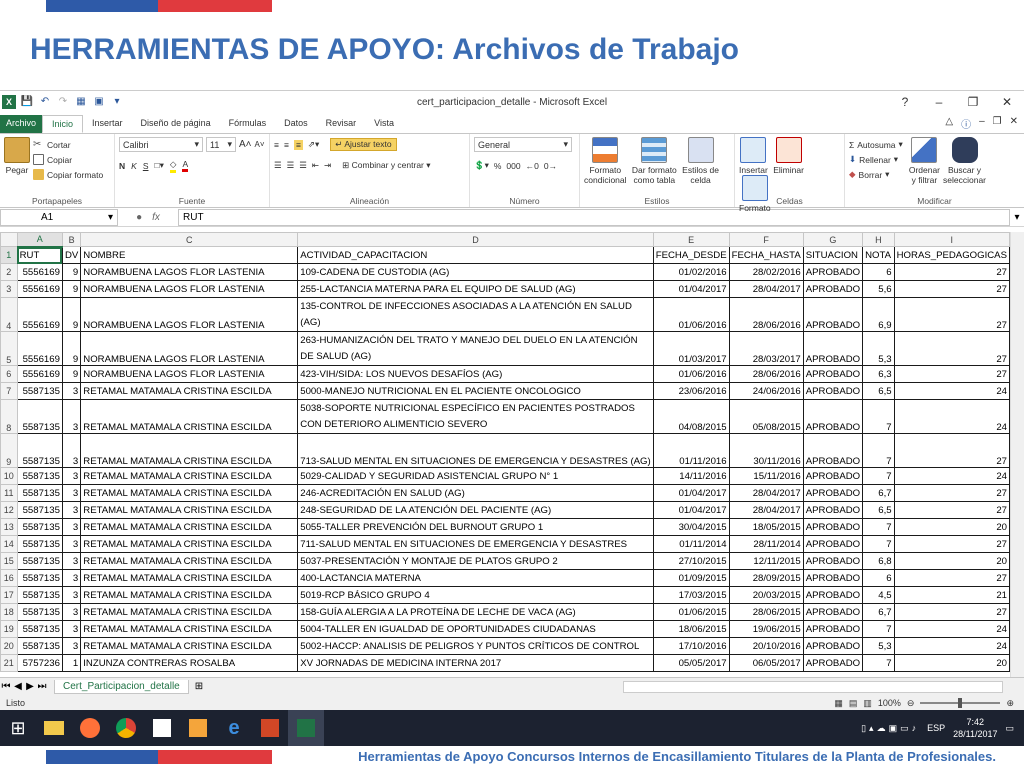  Describe the element at coordinates (291, 165) in the screenshot. I see `align-center-icon: ☰` at that location.